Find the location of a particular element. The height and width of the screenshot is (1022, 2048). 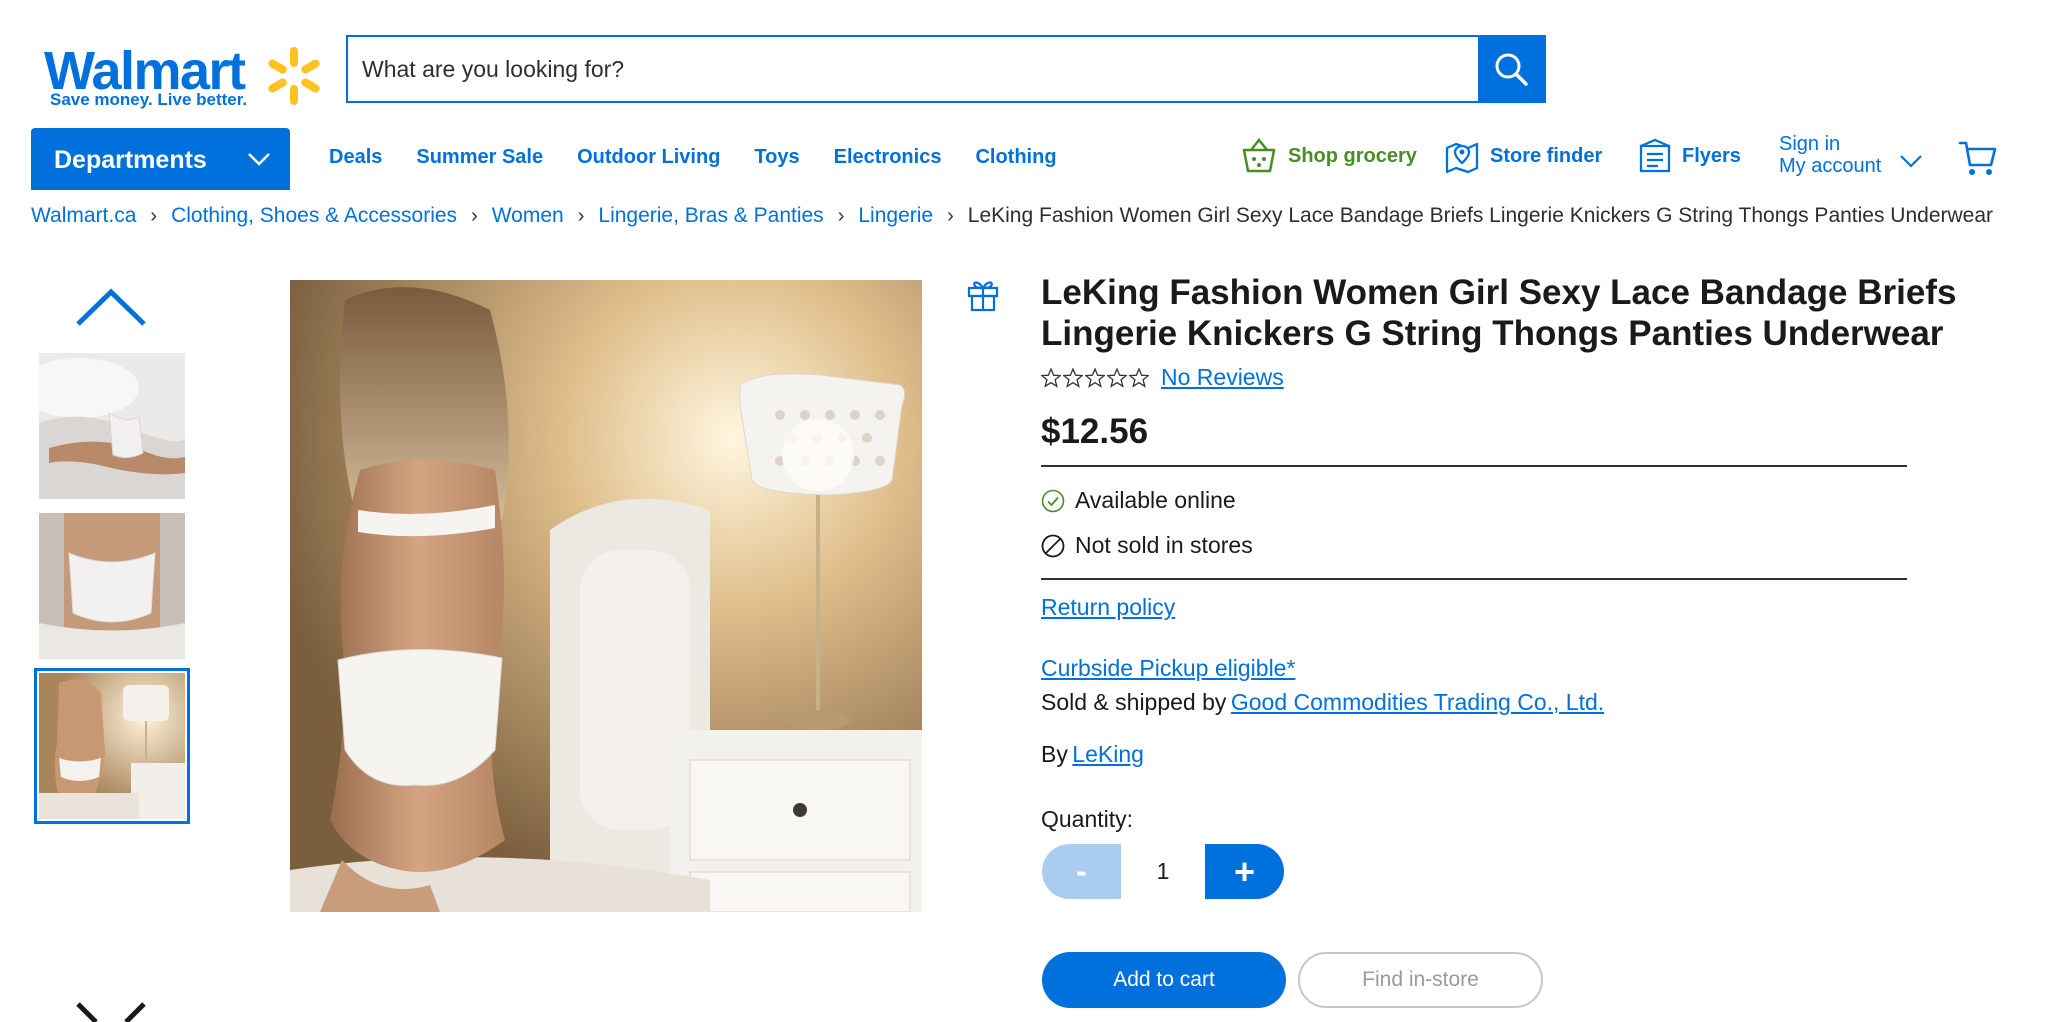

brand-prefix: By is located at coordinates (1054, 754).